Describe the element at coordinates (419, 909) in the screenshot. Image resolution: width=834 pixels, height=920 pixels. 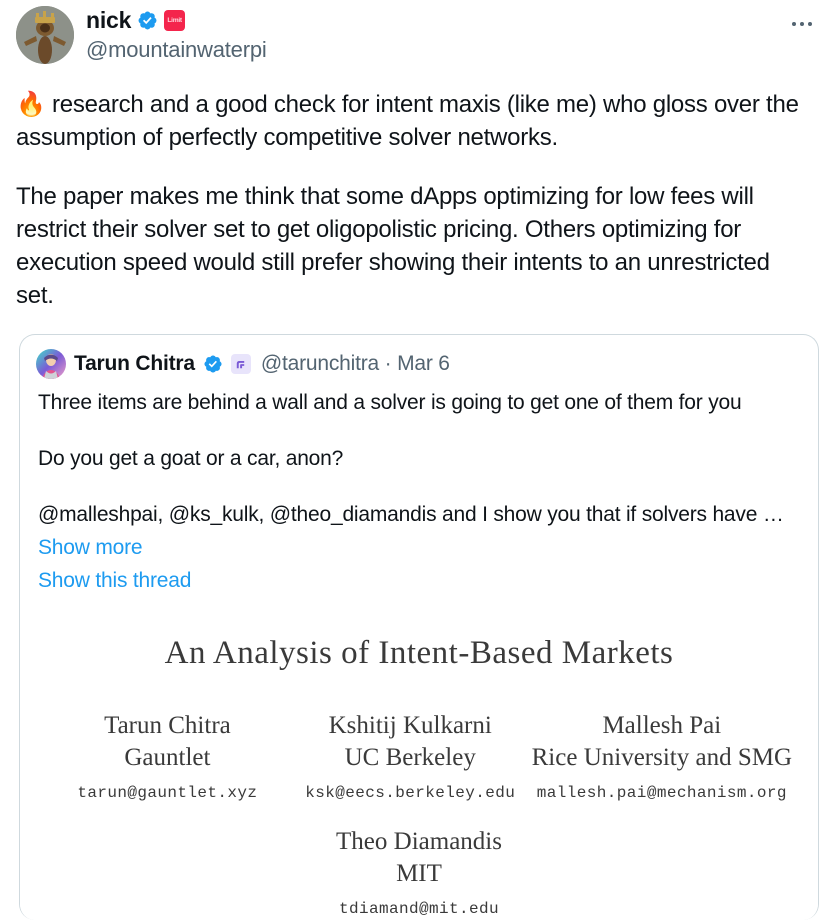
I see `paper-author-email: tdiamand@mit.edu` at that location.